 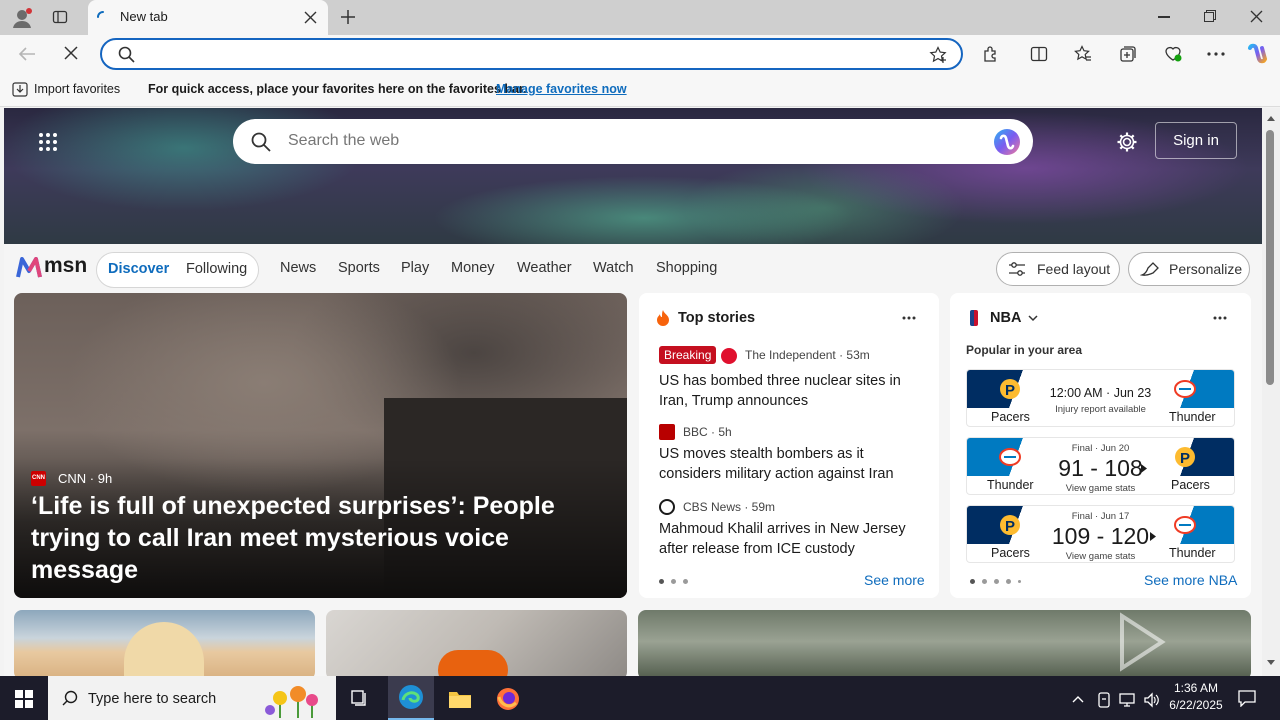 I want to click on scroll-down-icon, so click(x=1271, y=663).